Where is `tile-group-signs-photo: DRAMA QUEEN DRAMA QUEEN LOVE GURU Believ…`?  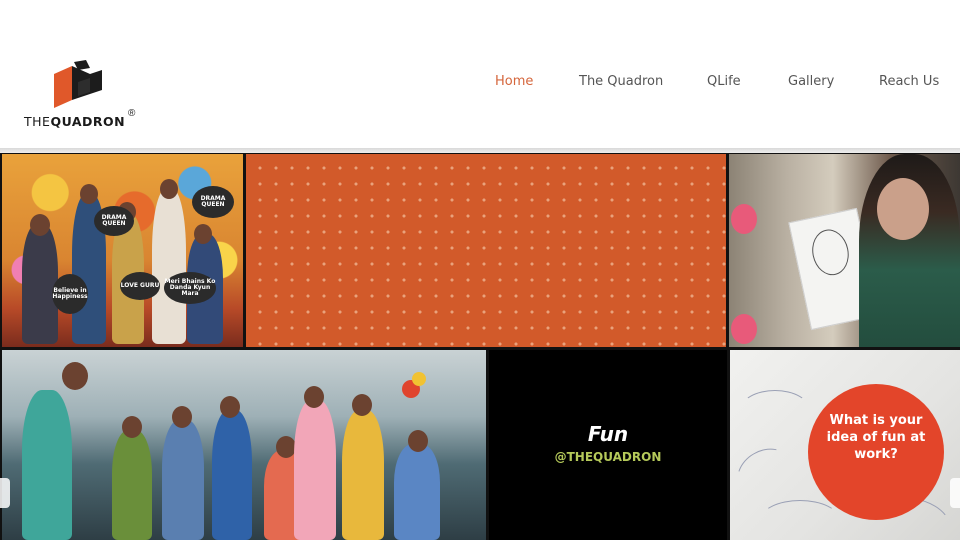
tile-group-signs-photo: DRAMA QUEEN DRAMA QUEEN LOVE GURU Believ… is located at coordinates (122, 250).